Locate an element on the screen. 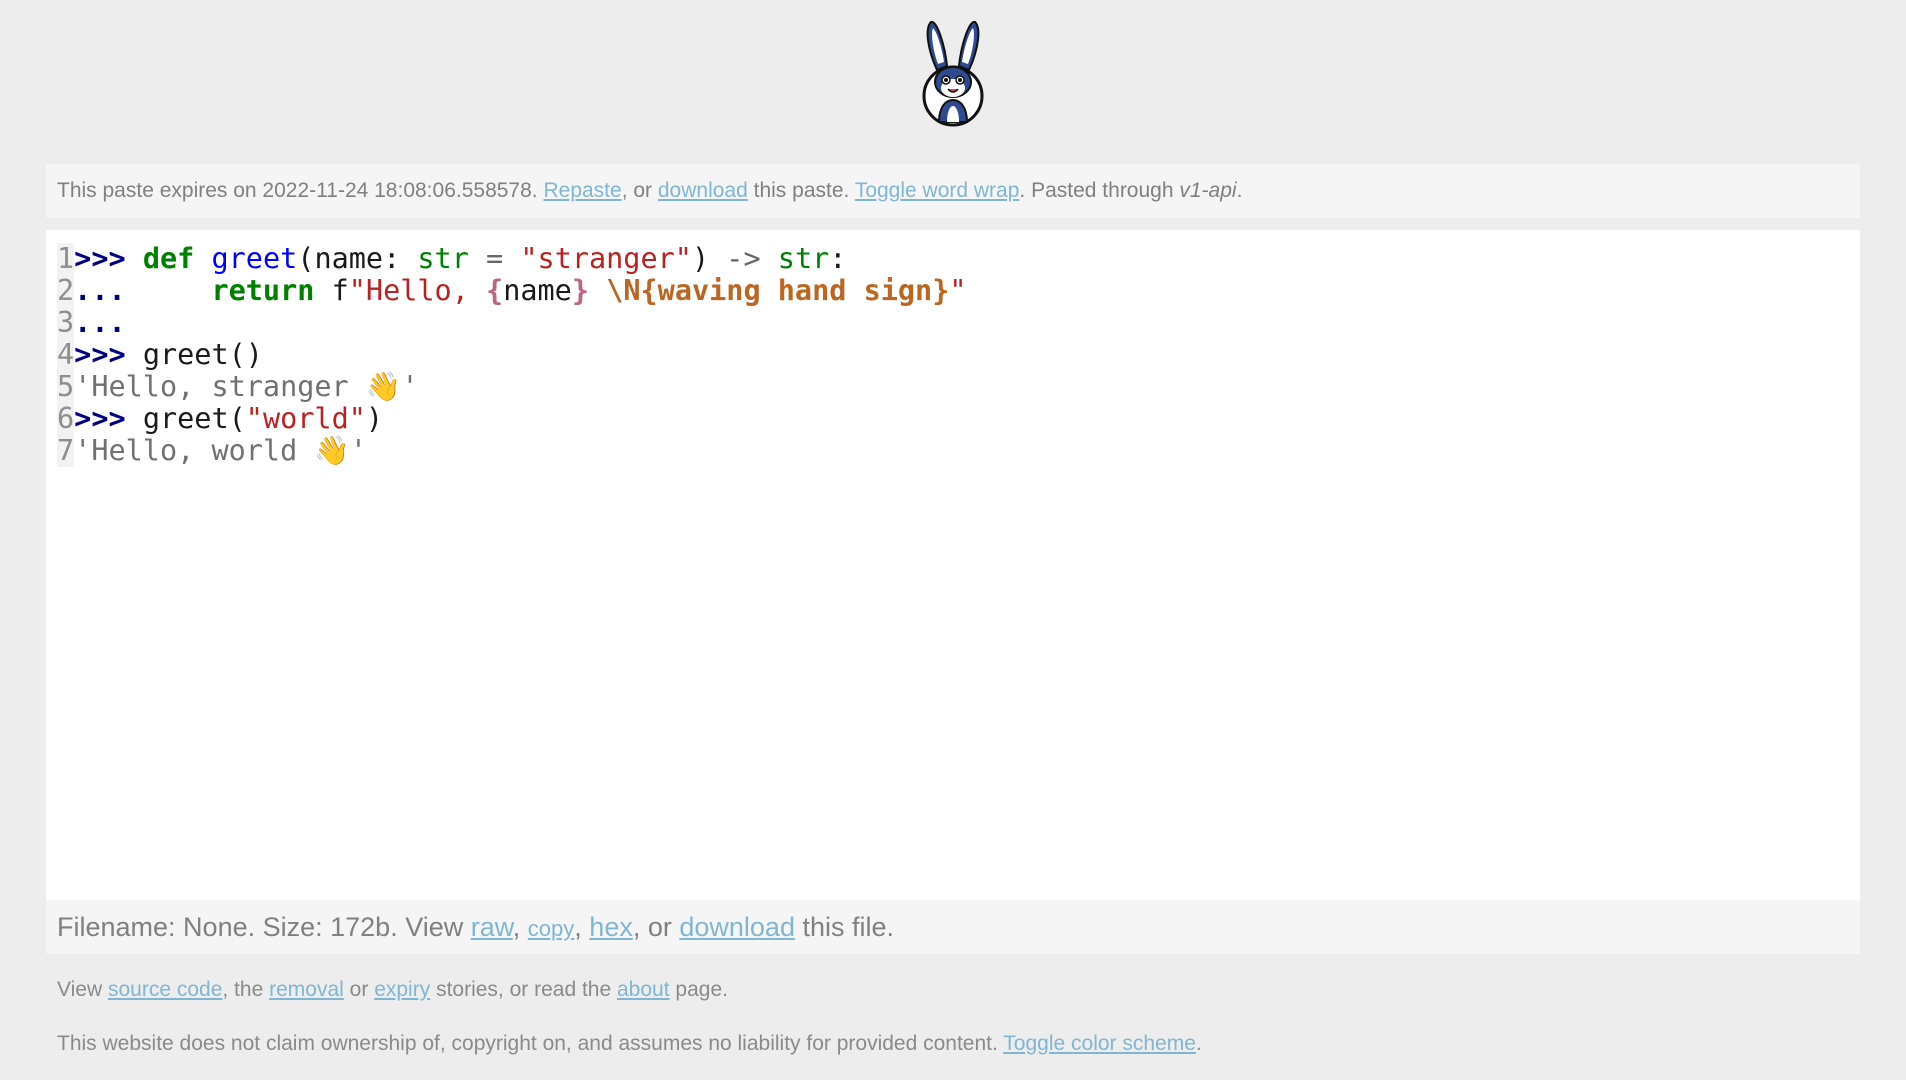 Image resolution: width=1906 pixels, height=1080 pixels. output: 'Hello, world is located at coordinates (194, 450).